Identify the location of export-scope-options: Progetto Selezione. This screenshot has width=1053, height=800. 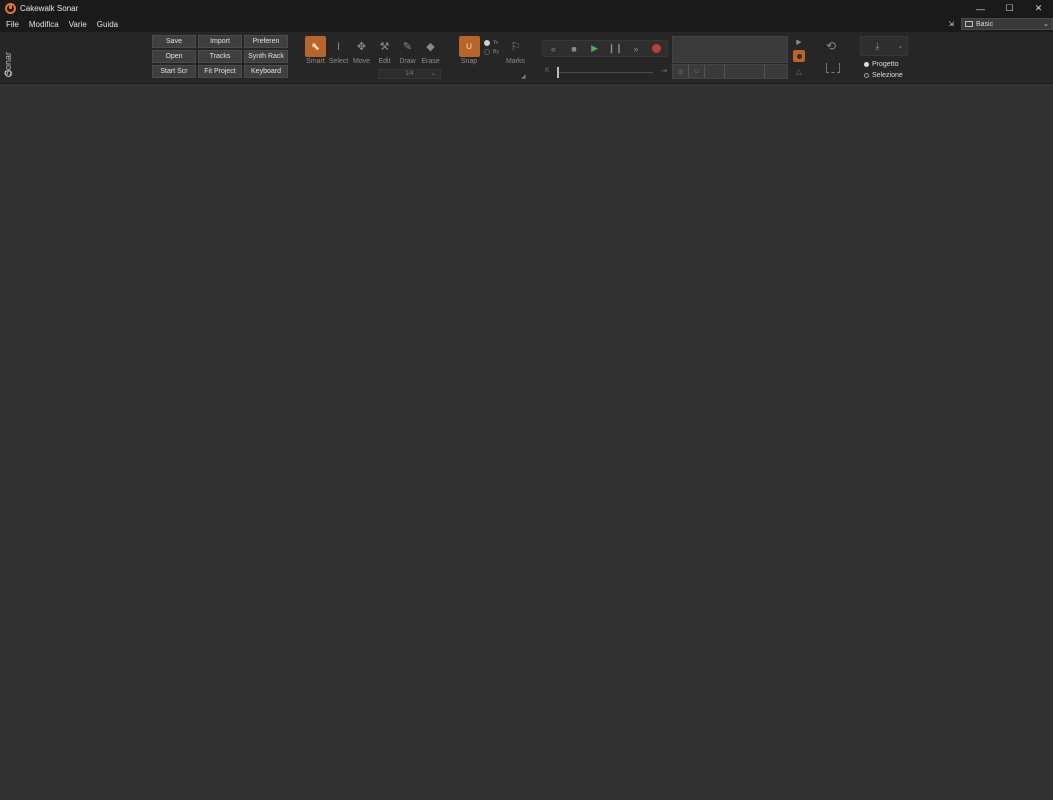
(883, 70).